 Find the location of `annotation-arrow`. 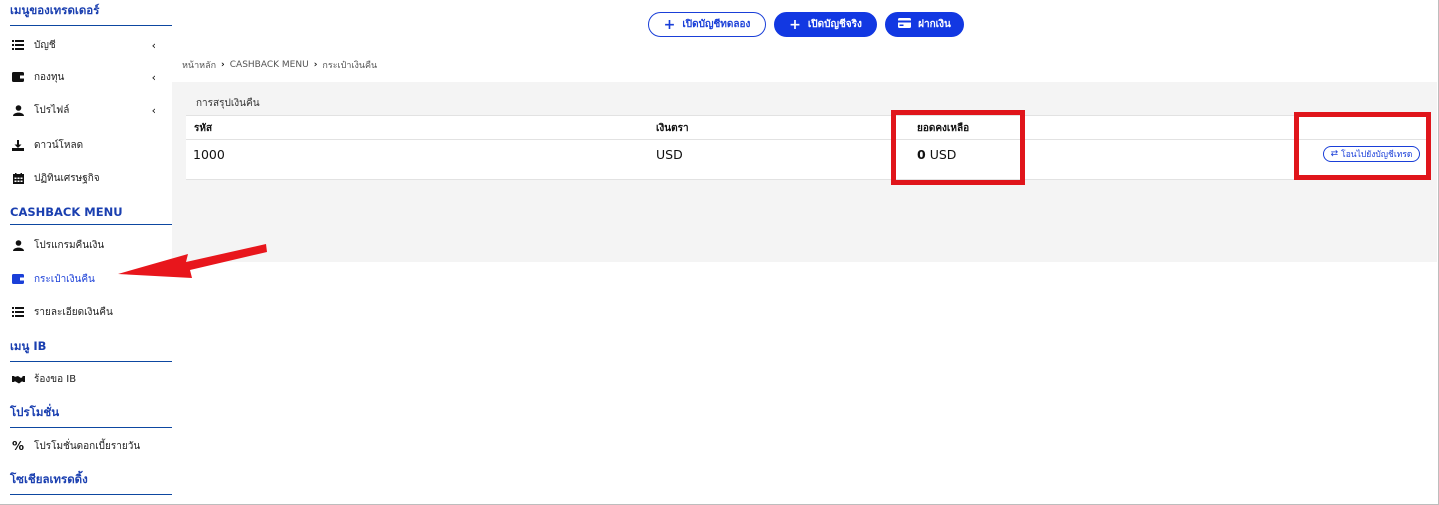

annotation-arrow is located at coordinates (192, 261).